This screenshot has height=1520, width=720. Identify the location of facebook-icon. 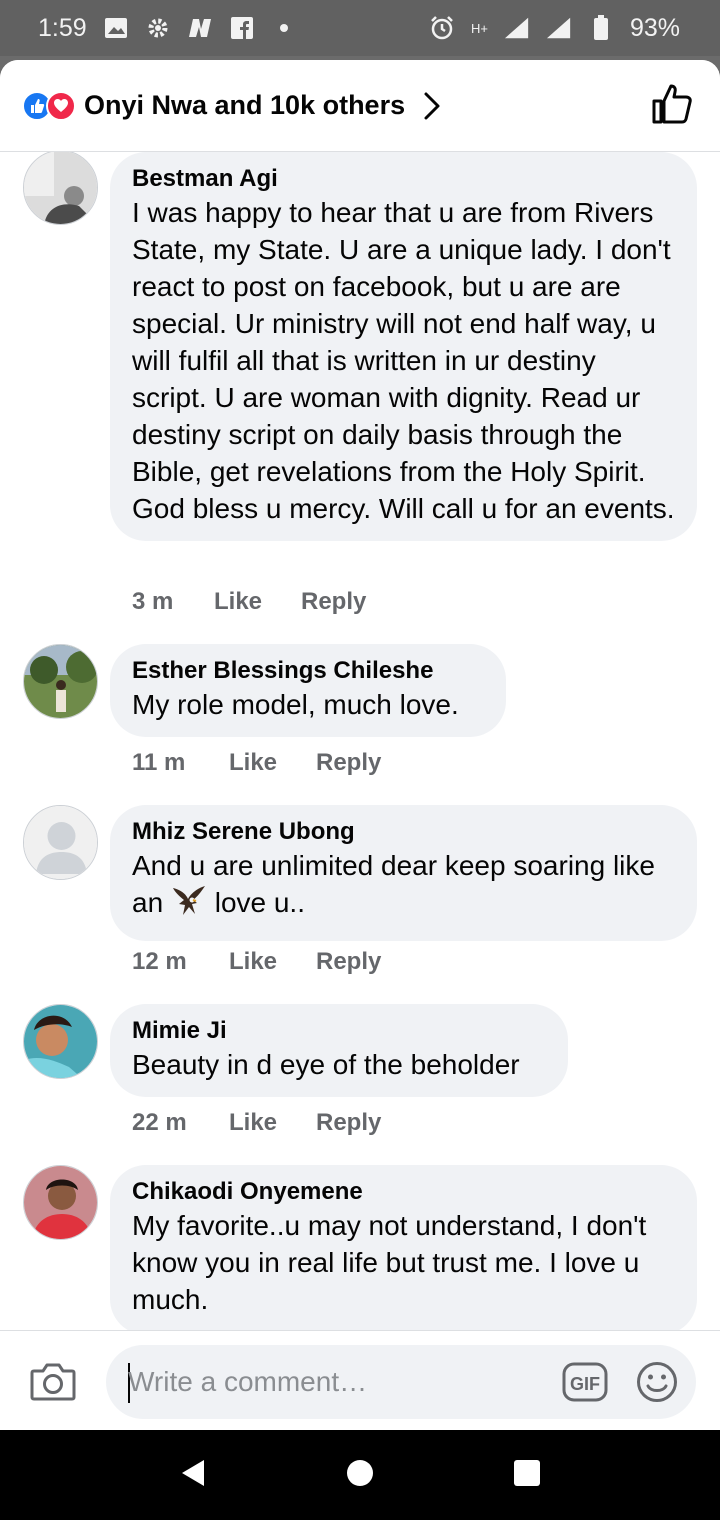
(242, 28).